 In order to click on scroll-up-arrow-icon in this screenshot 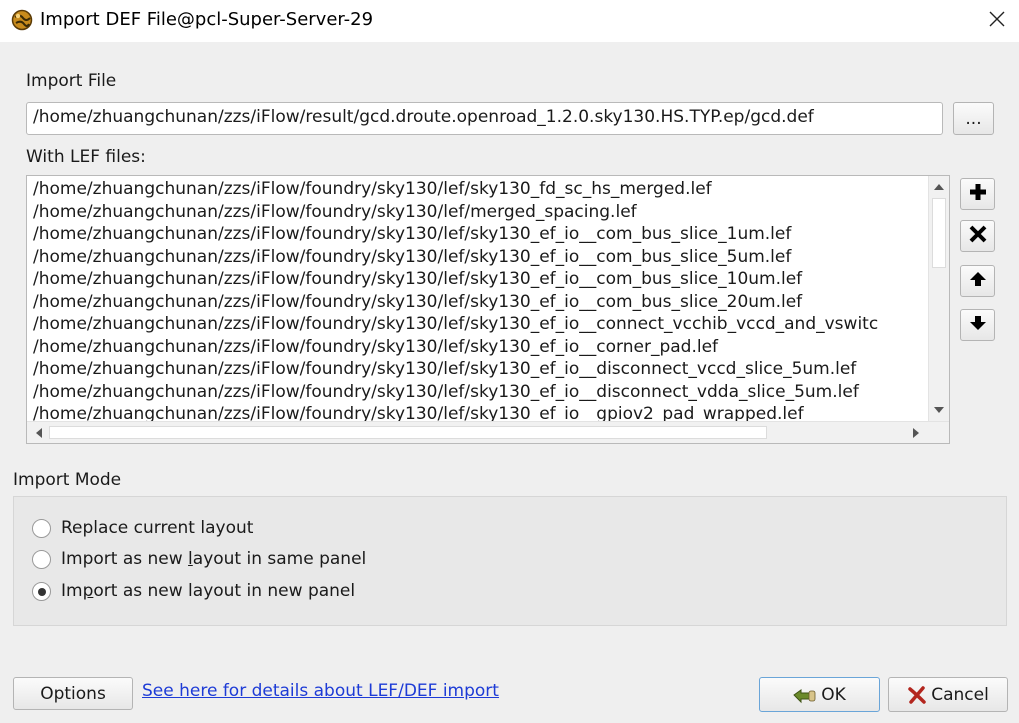, I will do `click(939, 186)`.